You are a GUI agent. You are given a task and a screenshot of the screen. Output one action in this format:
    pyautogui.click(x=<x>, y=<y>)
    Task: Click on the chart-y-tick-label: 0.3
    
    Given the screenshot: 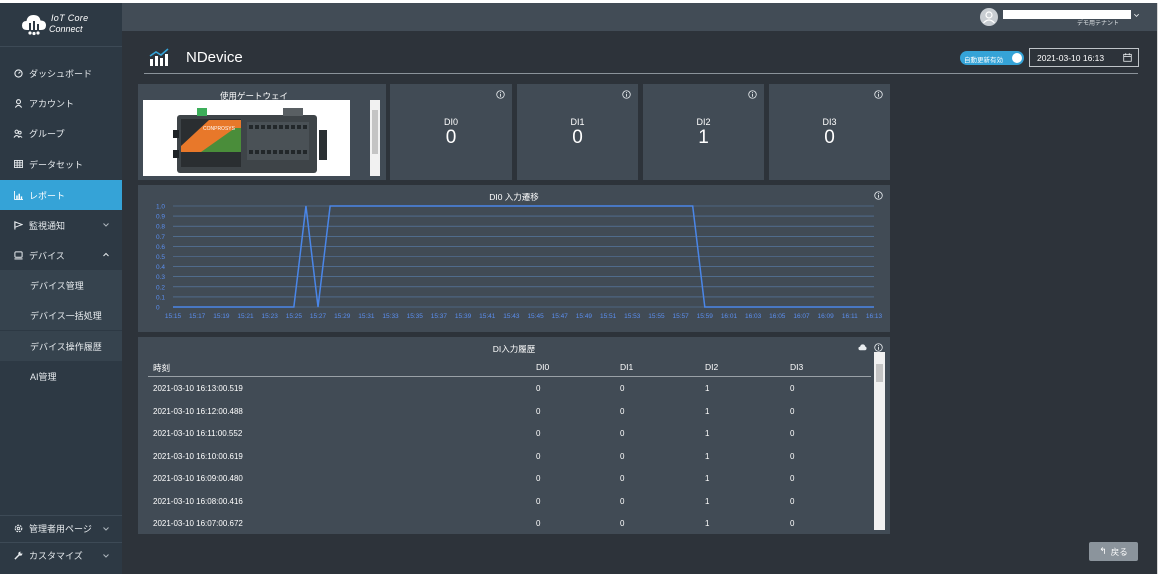 What is the action you would take?
    pyautogui.click(x=160, y=277)
    